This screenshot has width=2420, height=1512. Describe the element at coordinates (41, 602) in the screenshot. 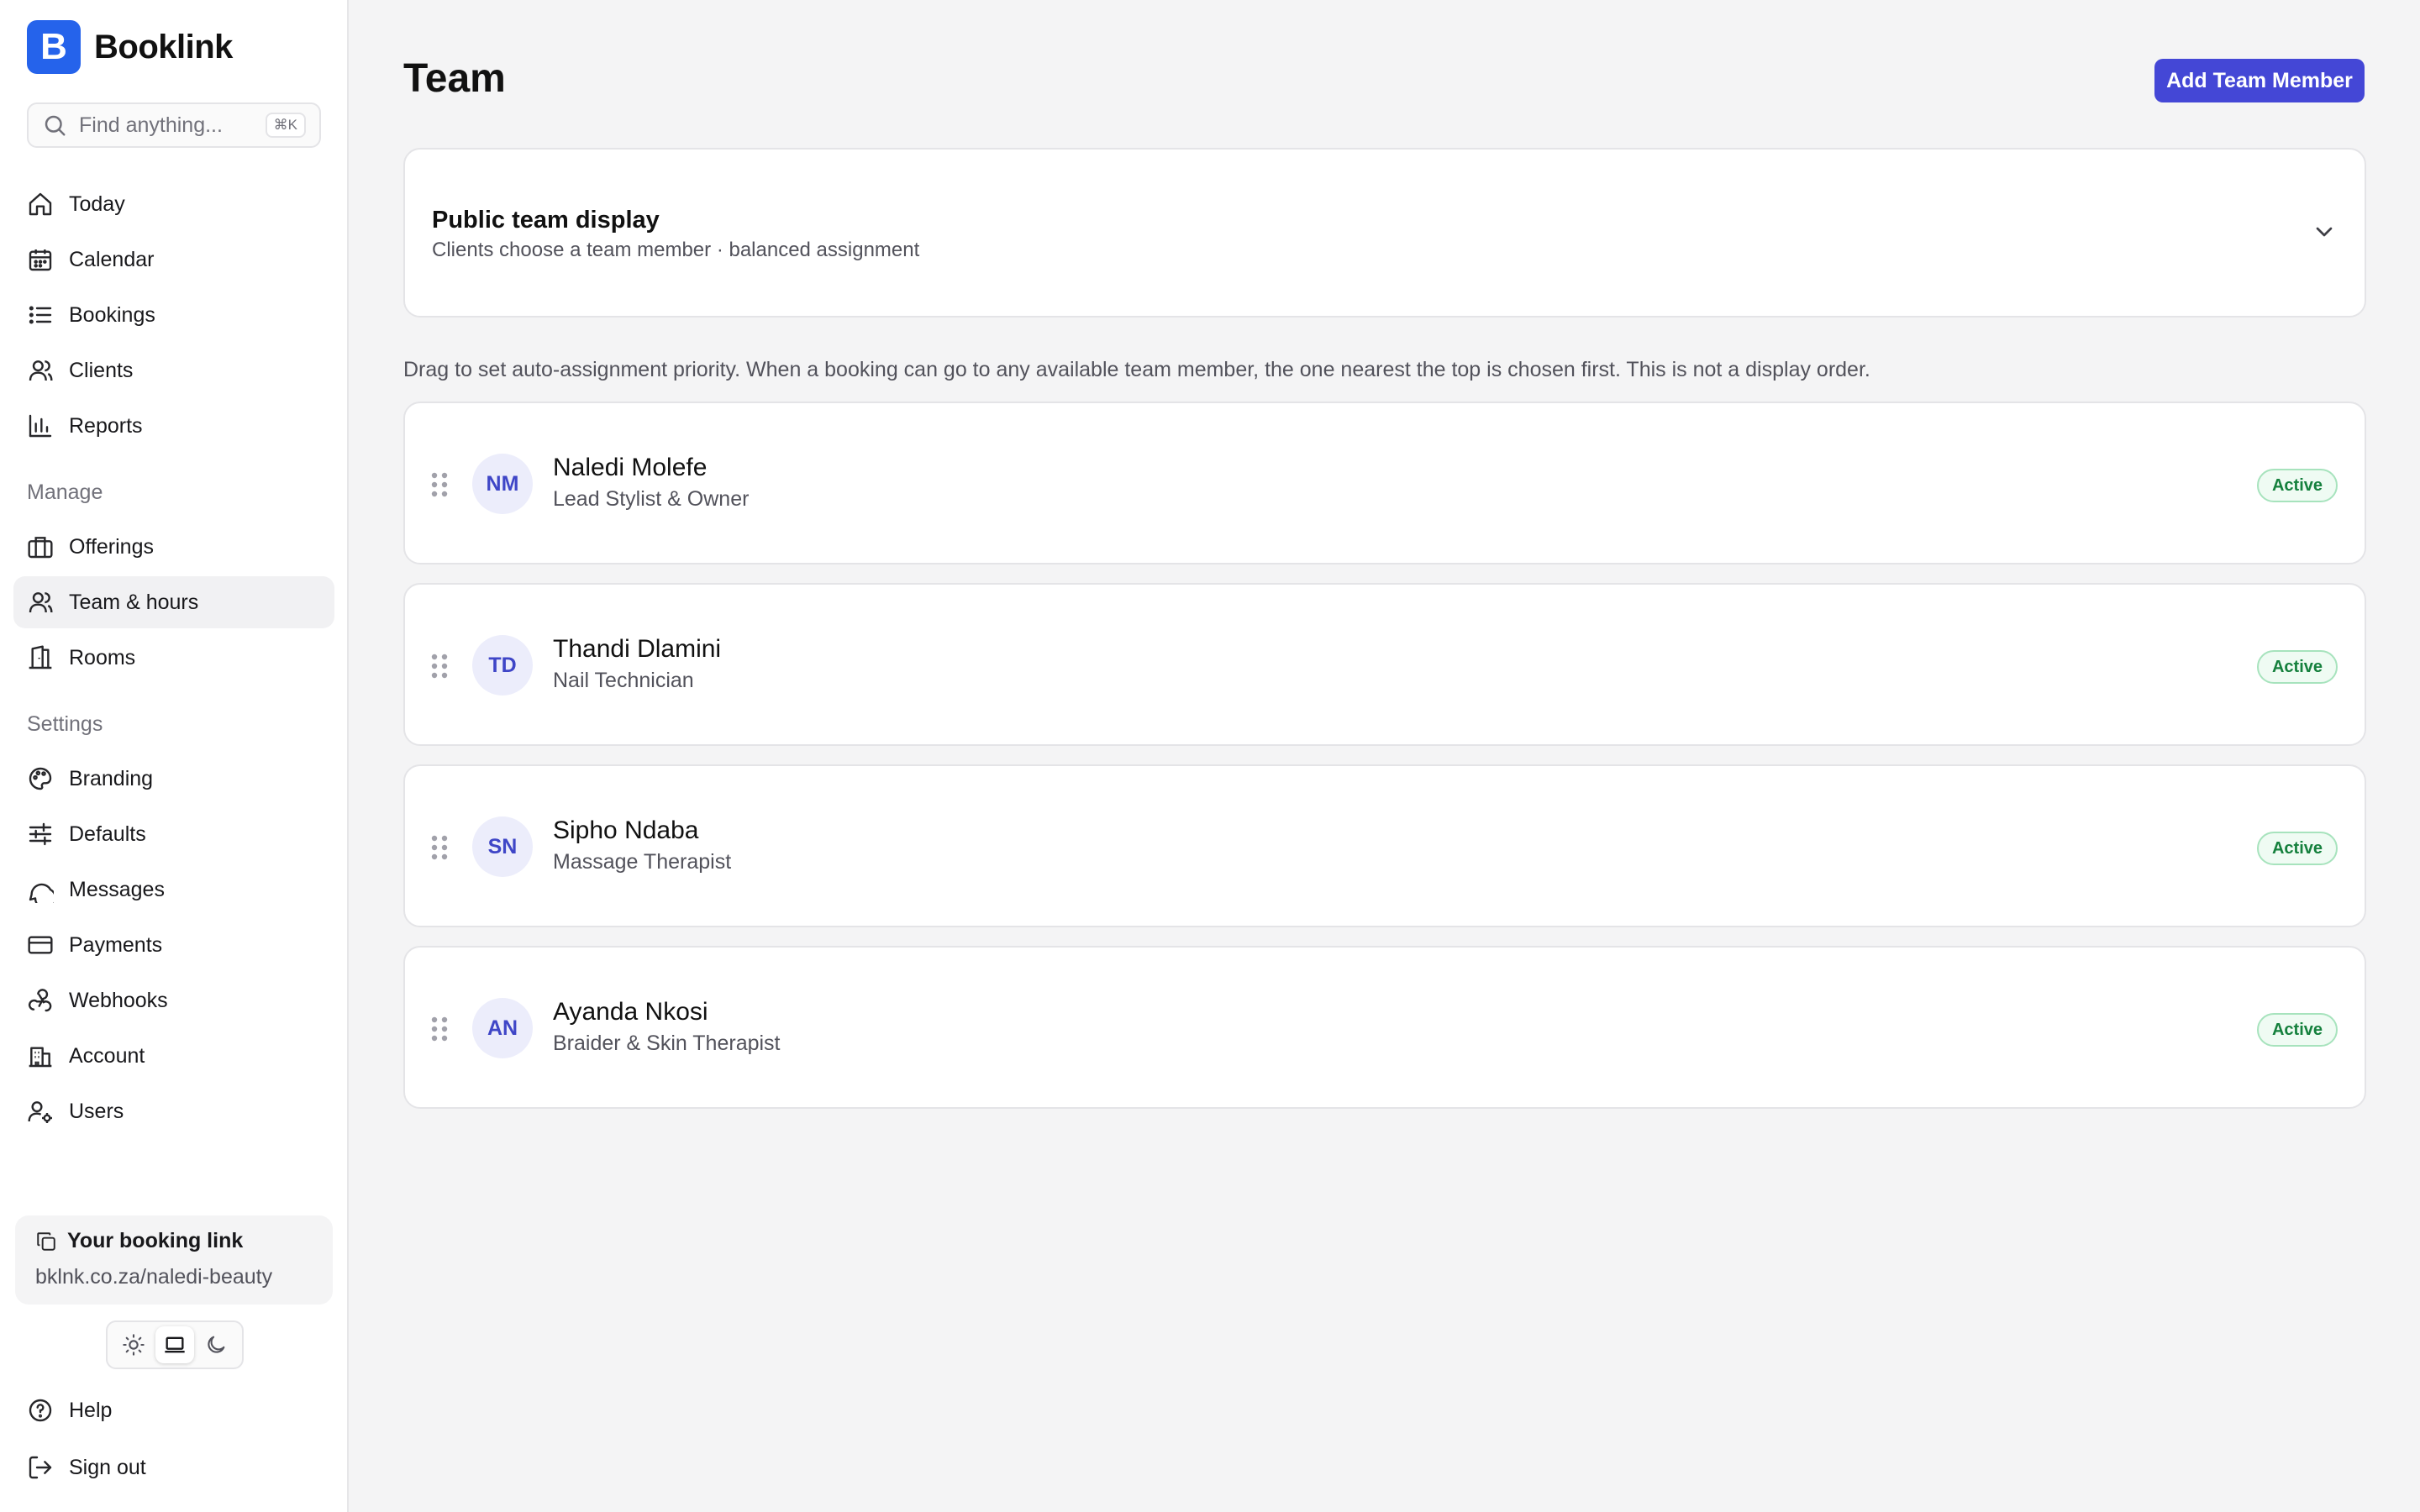

I see `users-icon` at that location.